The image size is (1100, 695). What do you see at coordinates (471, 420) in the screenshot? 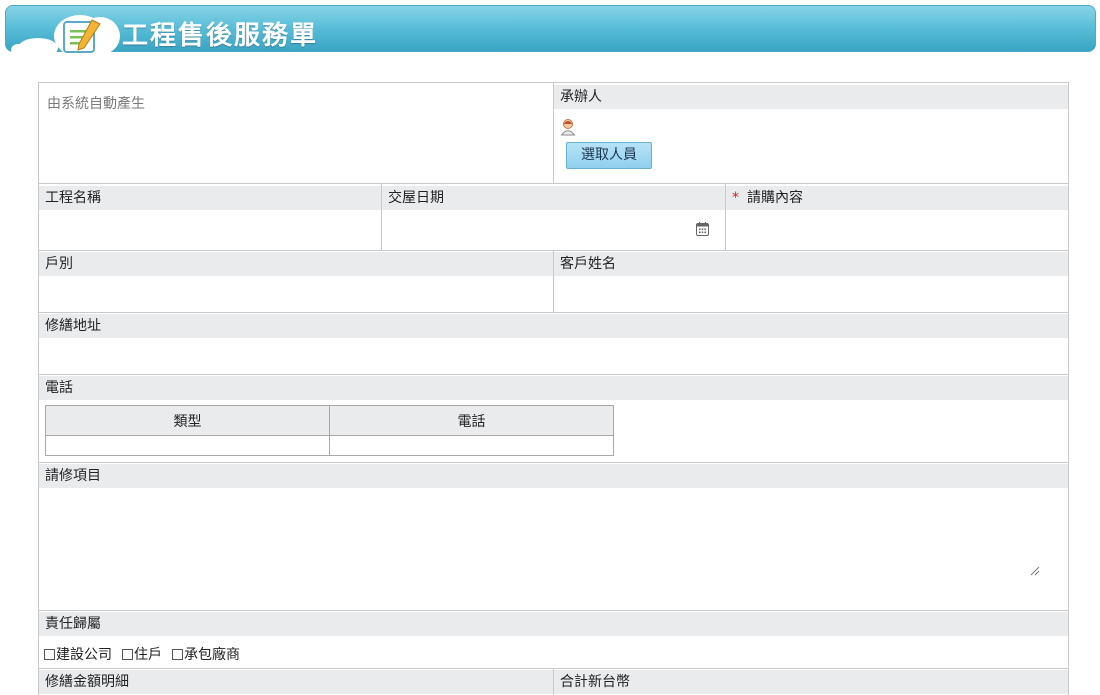
I see `phone-number-header: 電話` at bounding box center [471, 420].